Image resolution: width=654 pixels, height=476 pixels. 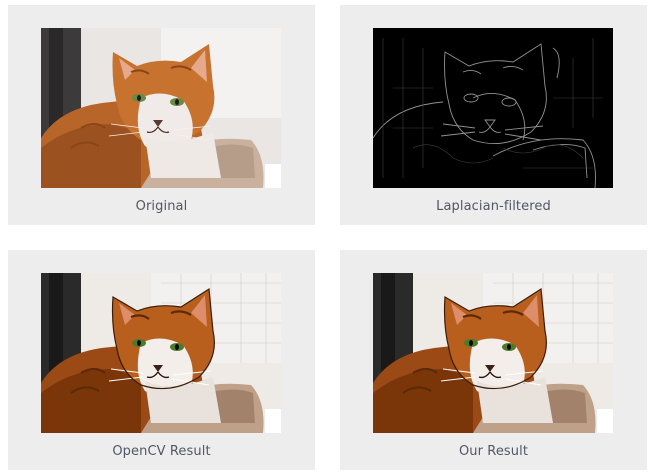 I want to click on opencv-result-cat-image, so click(x=161, y=353).